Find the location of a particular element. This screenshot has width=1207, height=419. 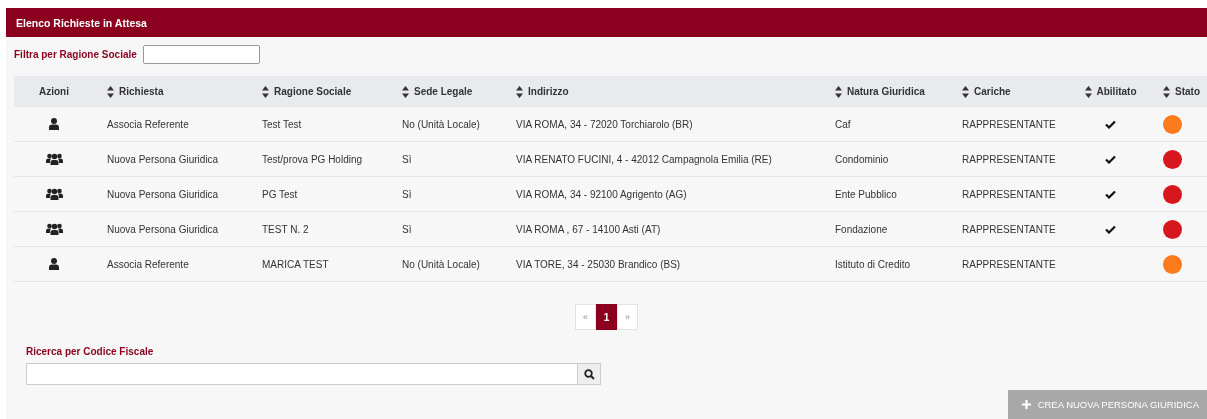

column-header: Richiesta is located at coordinates (141, 91).